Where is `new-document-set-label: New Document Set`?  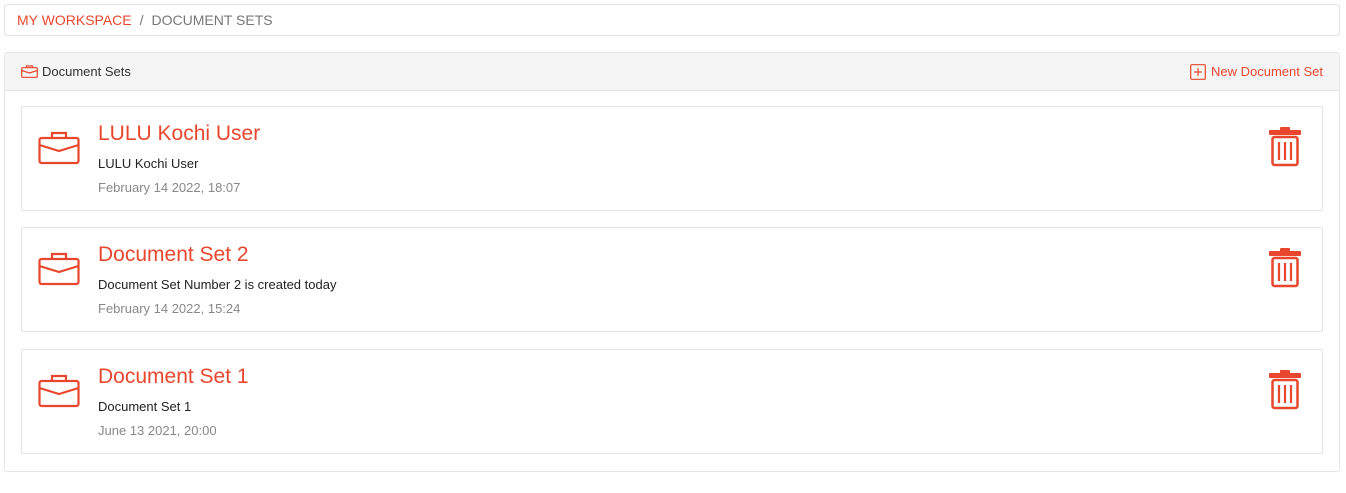 new-document-set-label: New Document Set is located at coordinates (1267, 71).